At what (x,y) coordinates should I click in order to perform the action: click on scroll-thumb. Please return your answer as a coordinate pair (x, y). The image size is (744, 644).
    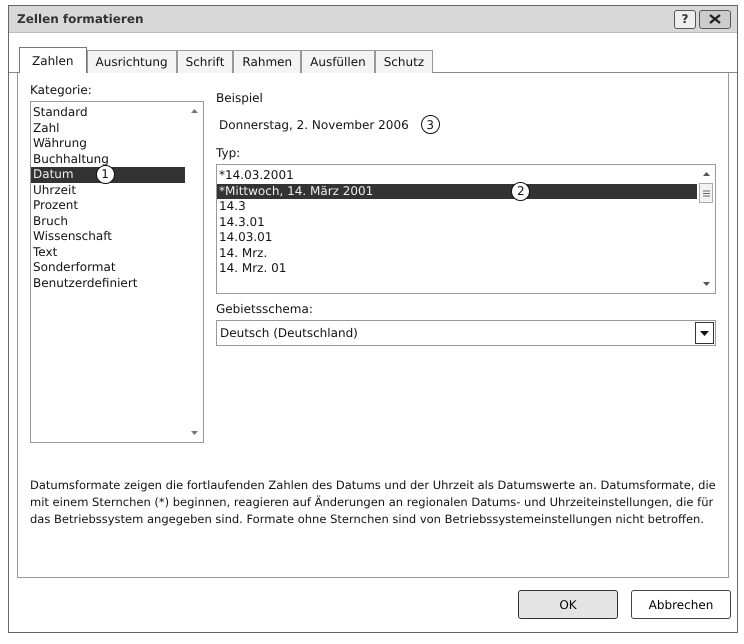
    Looking at the image, I should click on (706, 193).